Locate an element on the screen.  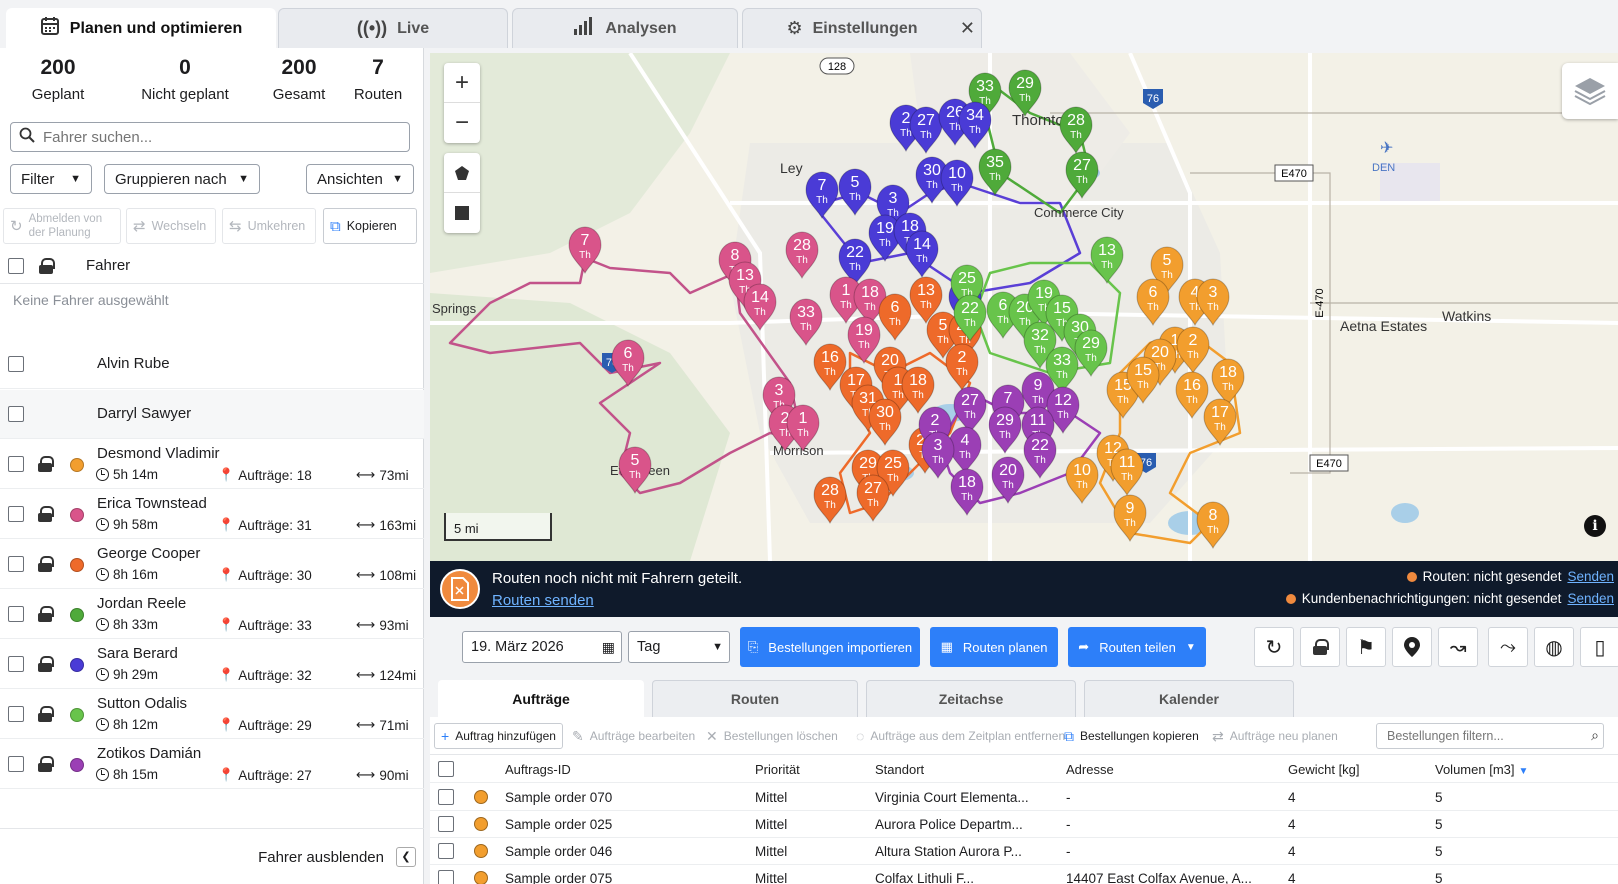
globe-button: ◍ is located at coordinates (1554, 647).